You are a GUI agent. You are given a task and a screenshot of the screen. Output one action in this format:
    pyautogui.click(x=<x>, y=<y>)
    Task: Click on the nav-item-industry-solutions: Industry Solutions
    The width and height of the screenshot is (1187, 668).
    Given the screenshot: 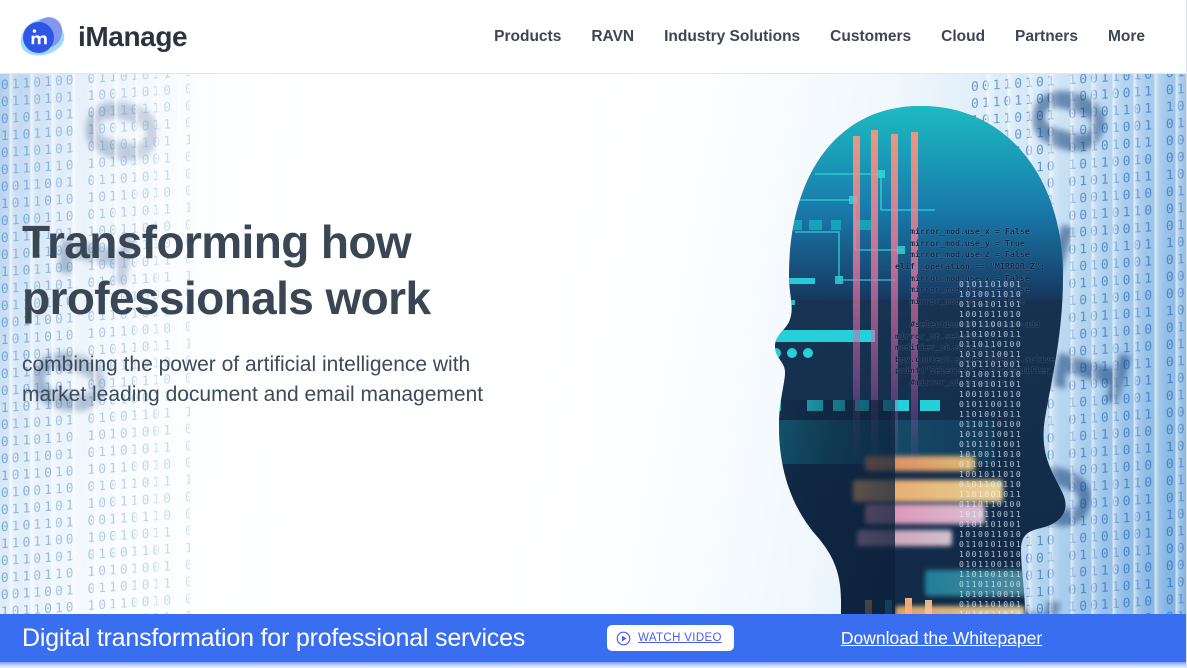 What is the action you would take?
    pyautogui.click(x=732, y=37)
    